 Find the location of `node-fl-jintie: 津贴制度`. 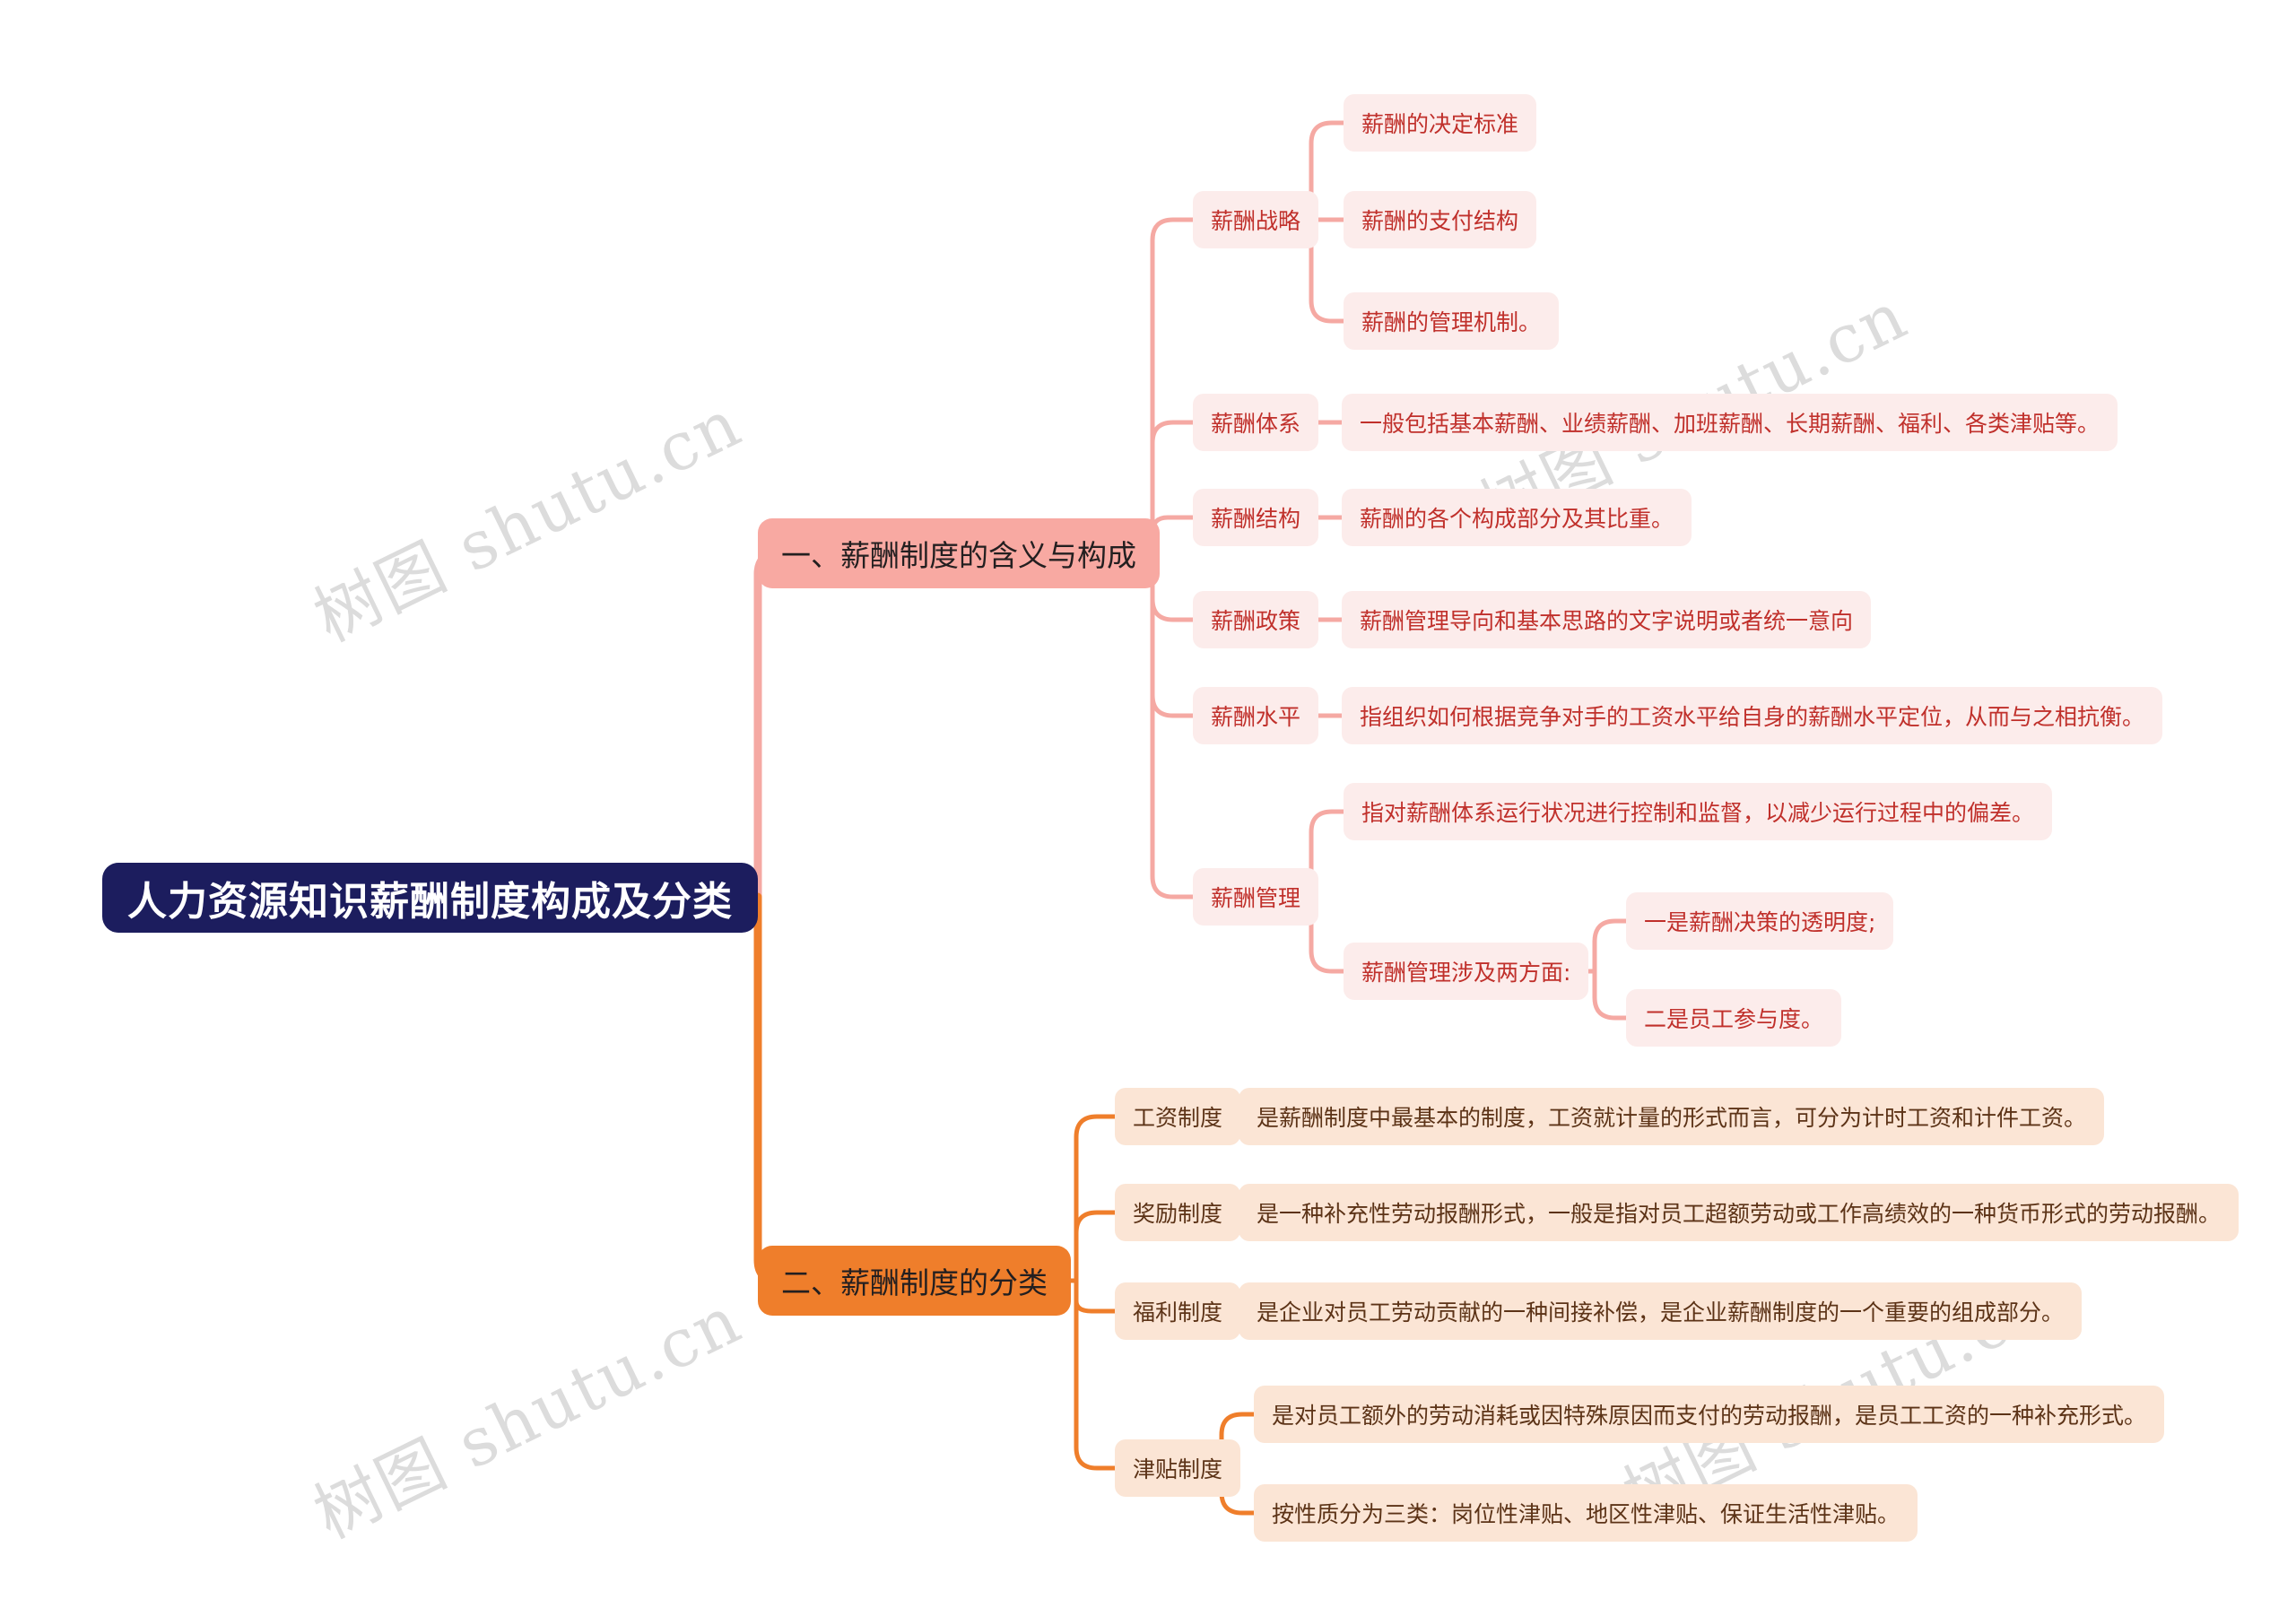

node-fl-jintie: 津贴制度 is located at coordinates (1178, 1468).